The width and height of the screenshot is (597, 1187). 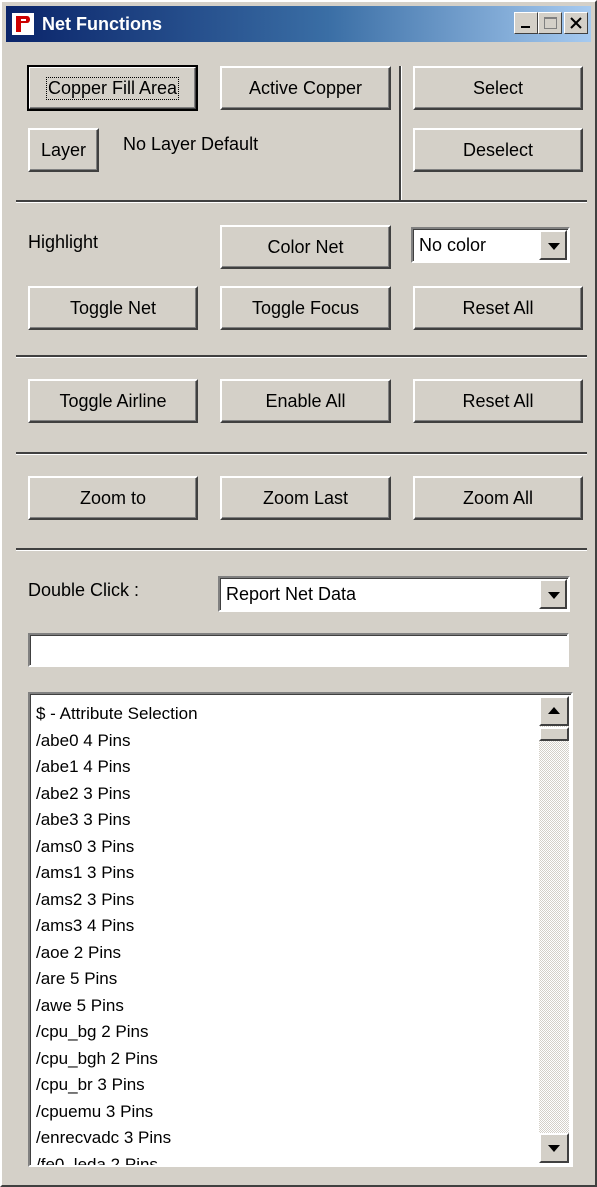 I want to click on scroll-down-button, so click(x=554, y=1148).